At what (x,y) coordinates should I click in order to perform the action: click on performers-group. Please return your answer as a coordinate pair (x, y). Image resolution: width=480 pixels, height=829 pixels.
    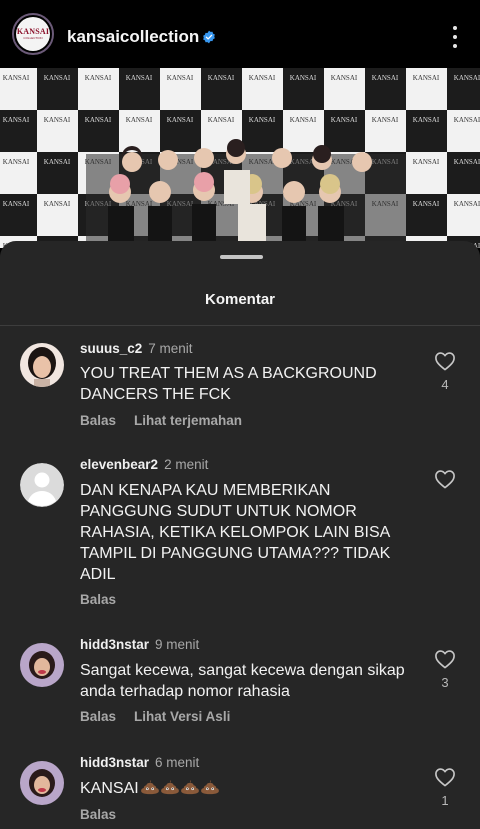
    Looking at the image, I should click on (246, 193).